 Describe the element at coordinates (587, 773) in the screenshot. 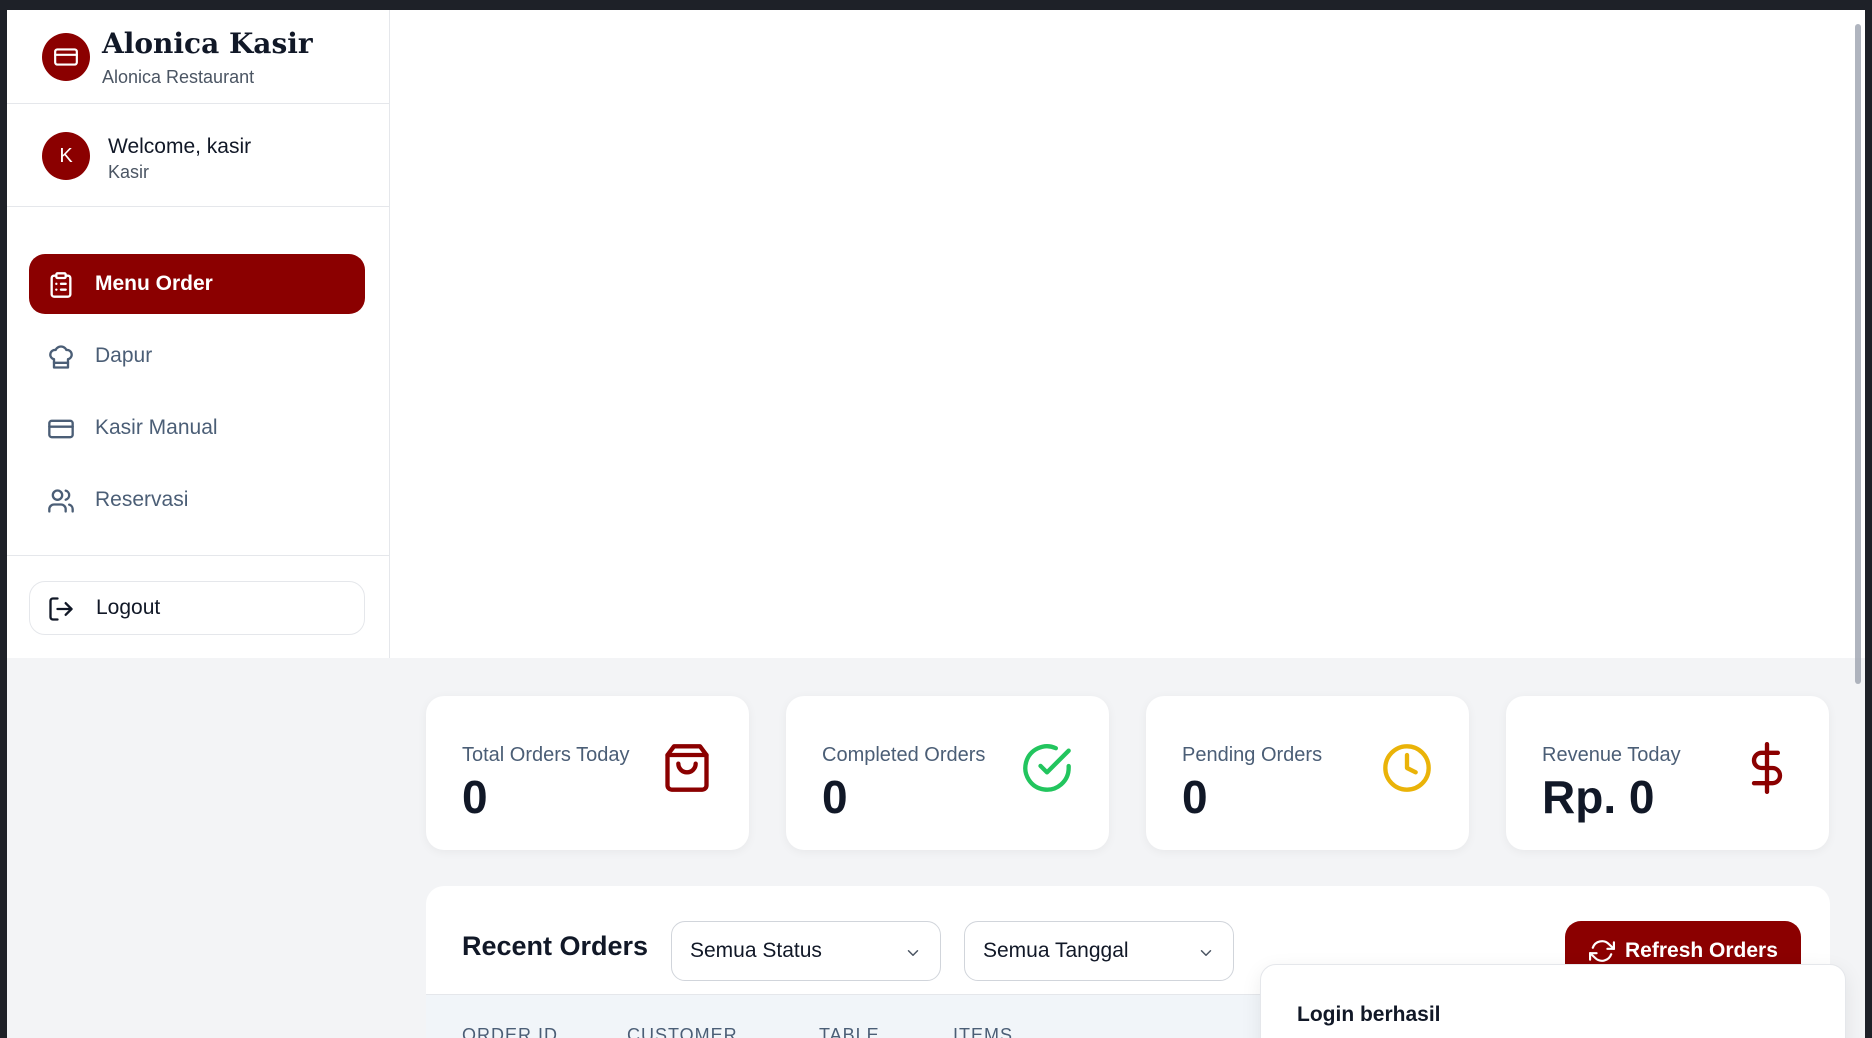

I see `stat-card-total-orders: Total Orders Today 0` at that location.